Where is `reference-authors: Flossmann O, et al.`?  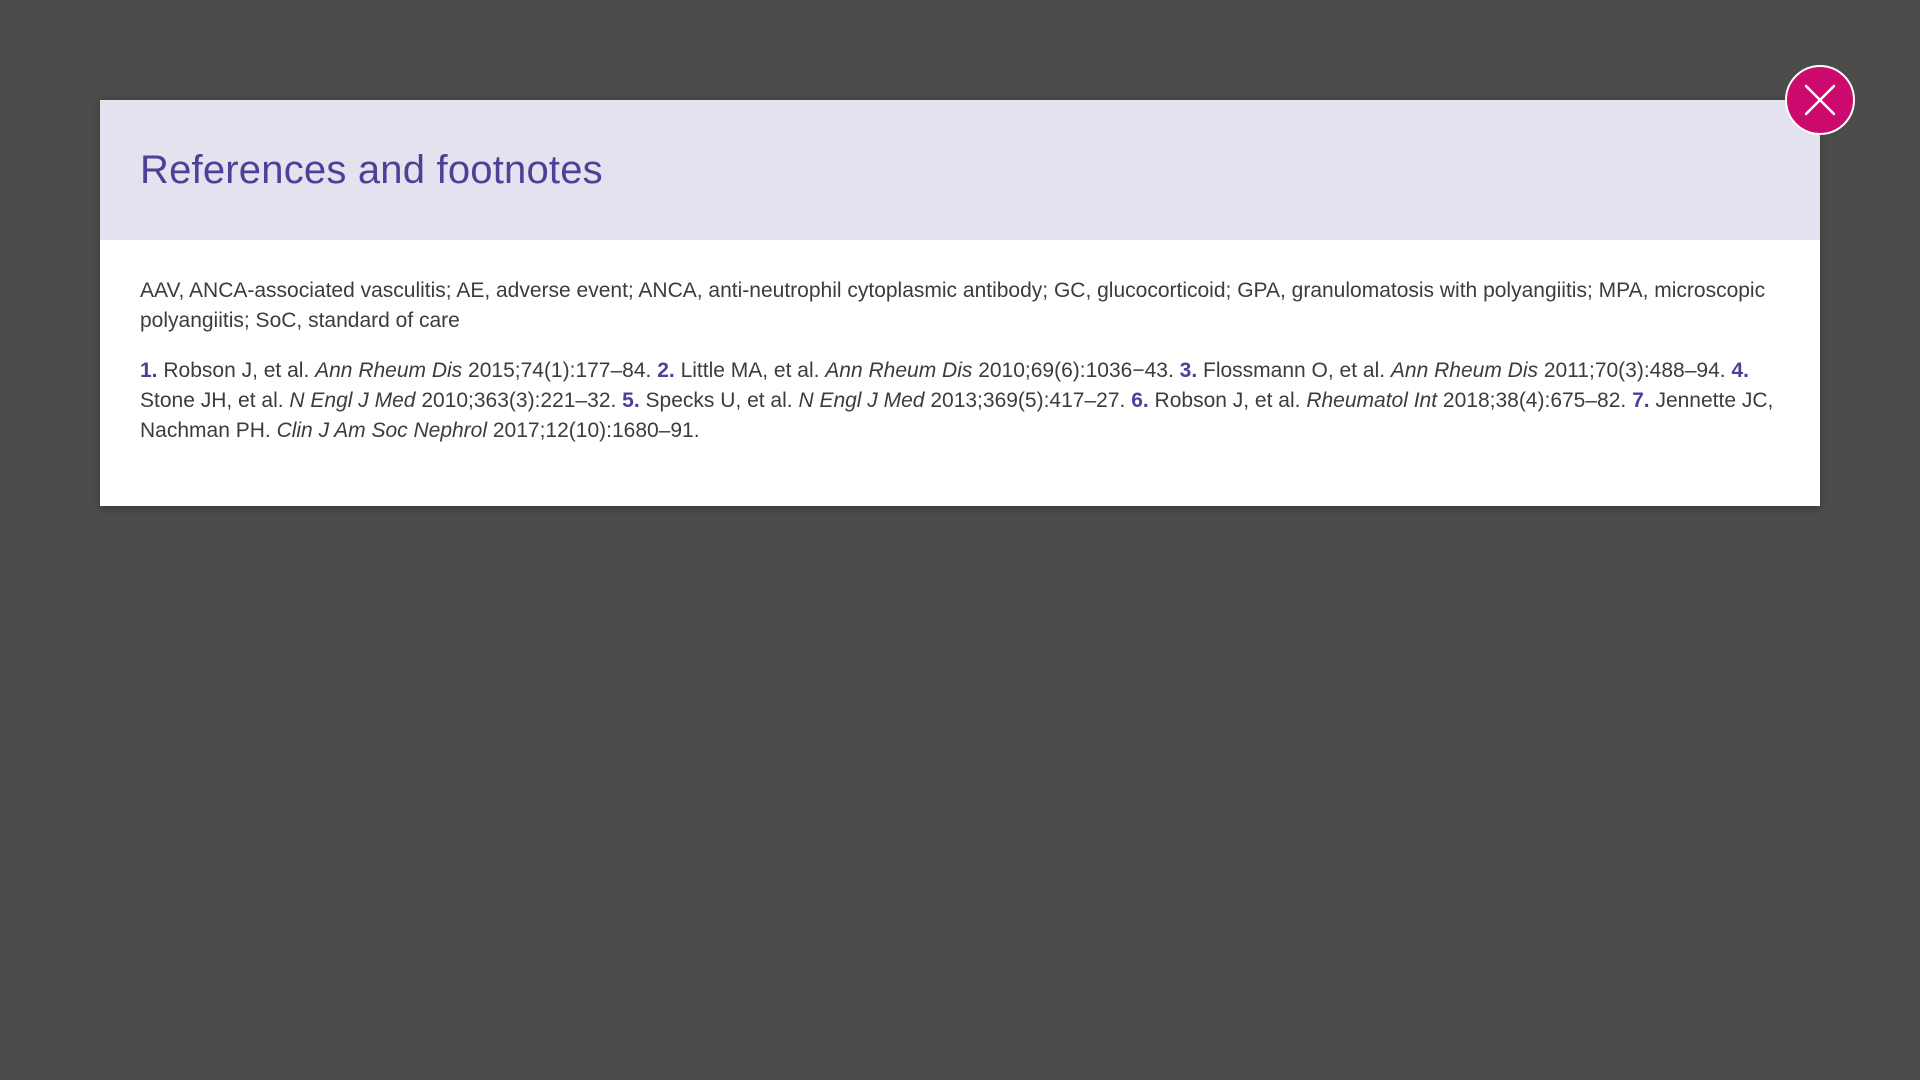
reference-authors: Flossmann O, et al. is located at coordinates (1294, 370).